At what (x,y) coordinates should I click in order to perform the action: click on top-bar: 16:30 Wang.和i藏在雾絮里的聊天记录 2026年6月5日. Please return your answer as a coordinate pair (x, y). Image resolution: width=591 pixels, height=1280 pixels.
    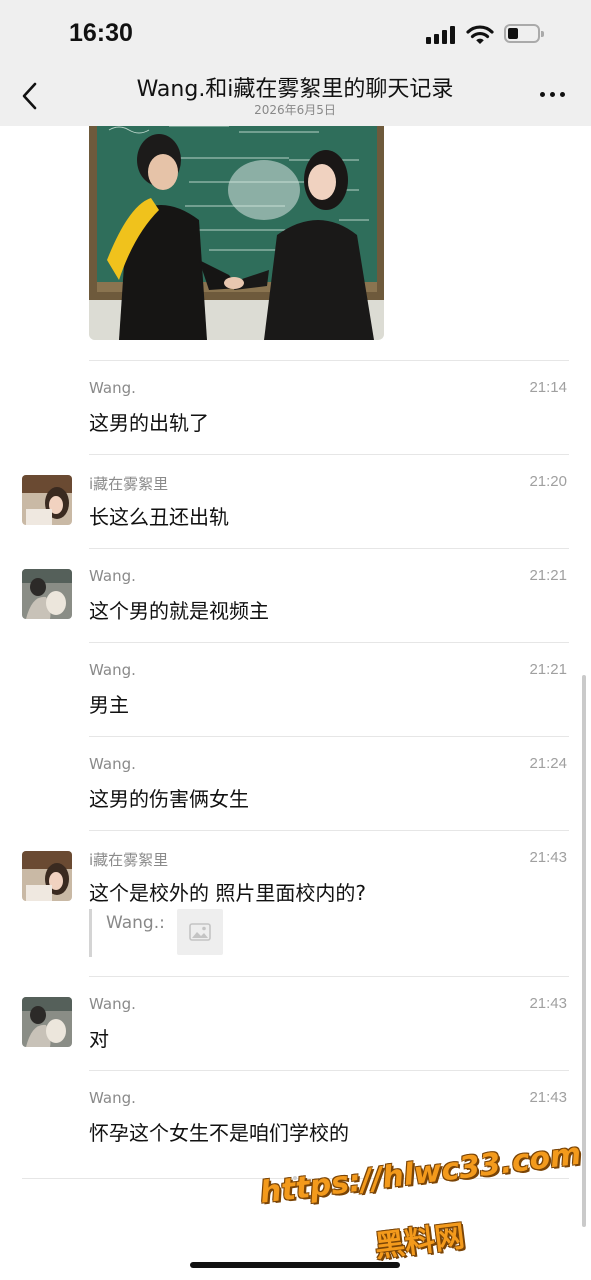
    Looking at the image, I should click on (295, 63).